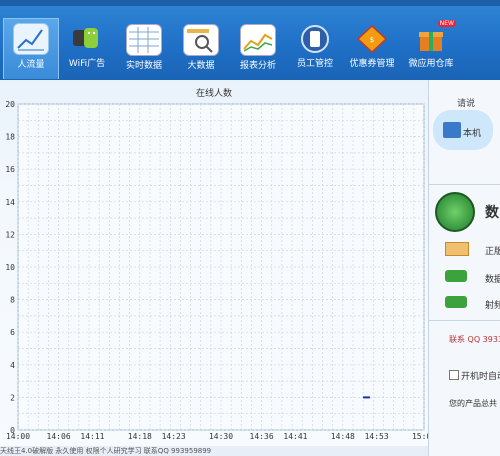 The width and height of the screenshot is (500, 456). Describe the element at coordinates (87, 39) in the screenshot. I see `android-robot-icon` at that location.